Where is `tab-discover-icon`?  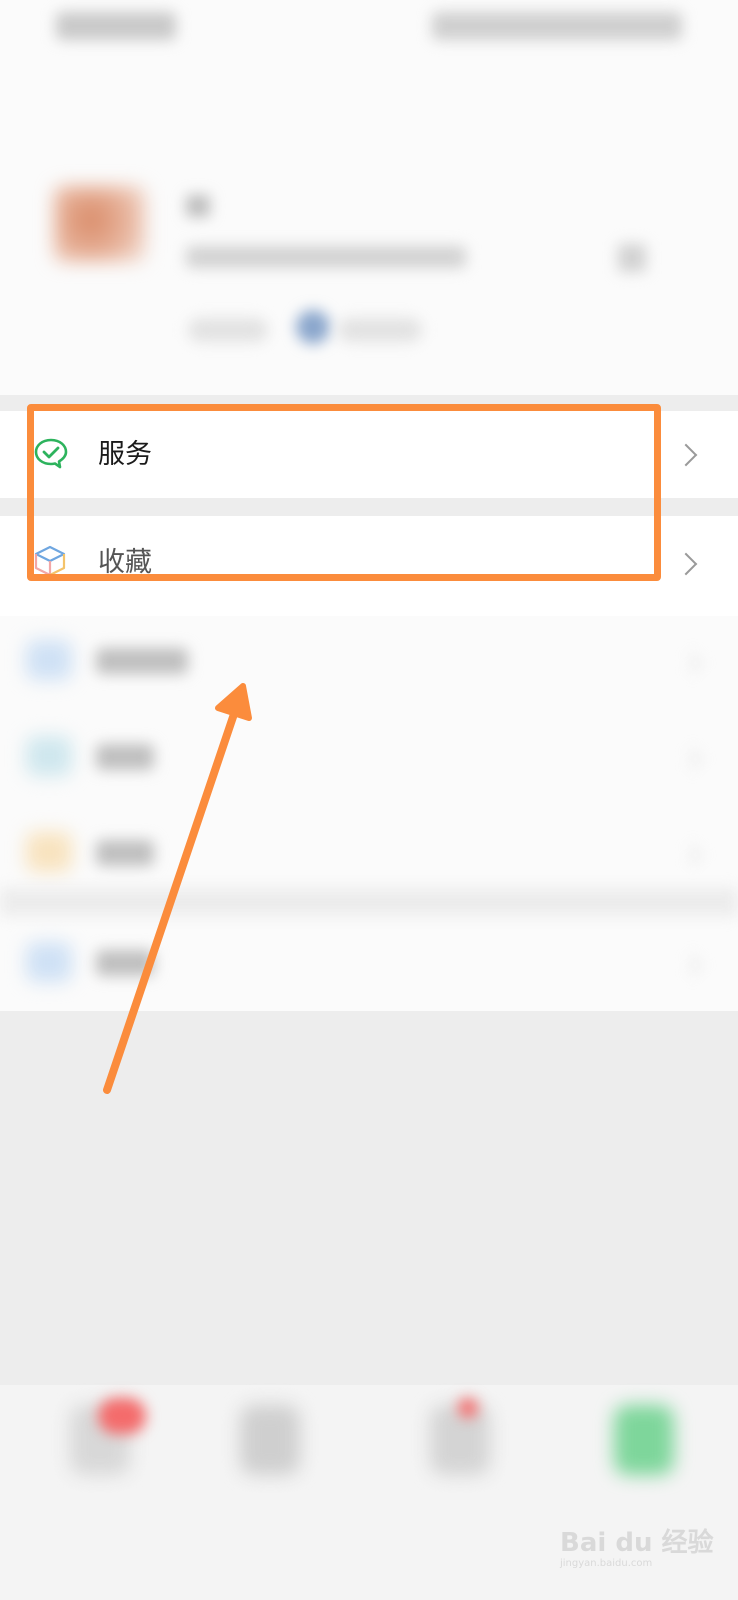 tab-discover-icon is located at coordinates (460, 1440).